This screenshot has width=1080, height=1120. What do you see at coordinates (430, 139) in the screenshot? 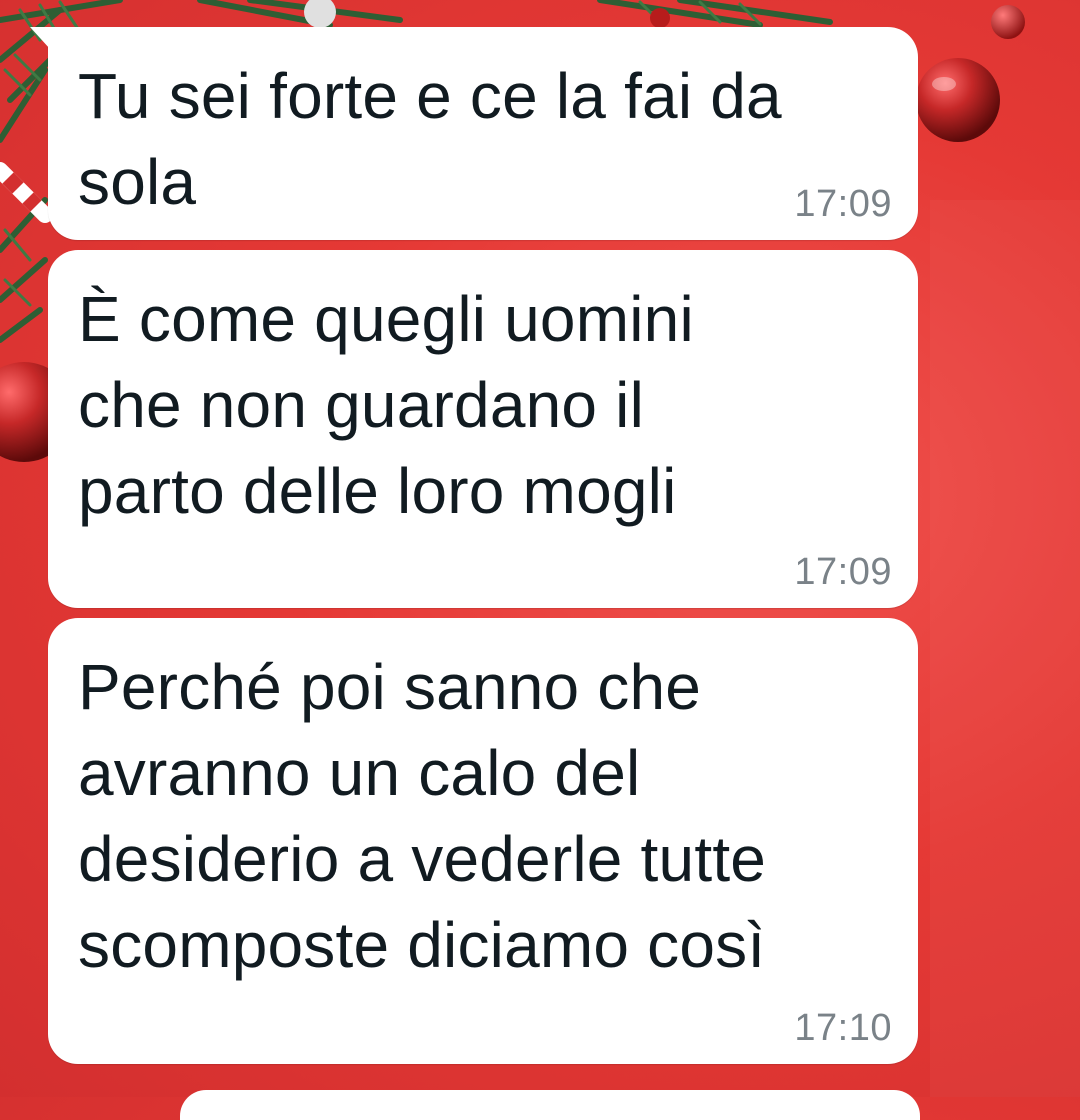
I see `message-text: Tu sei forte e ce la fai da sola` at bounding box center [430, 139].